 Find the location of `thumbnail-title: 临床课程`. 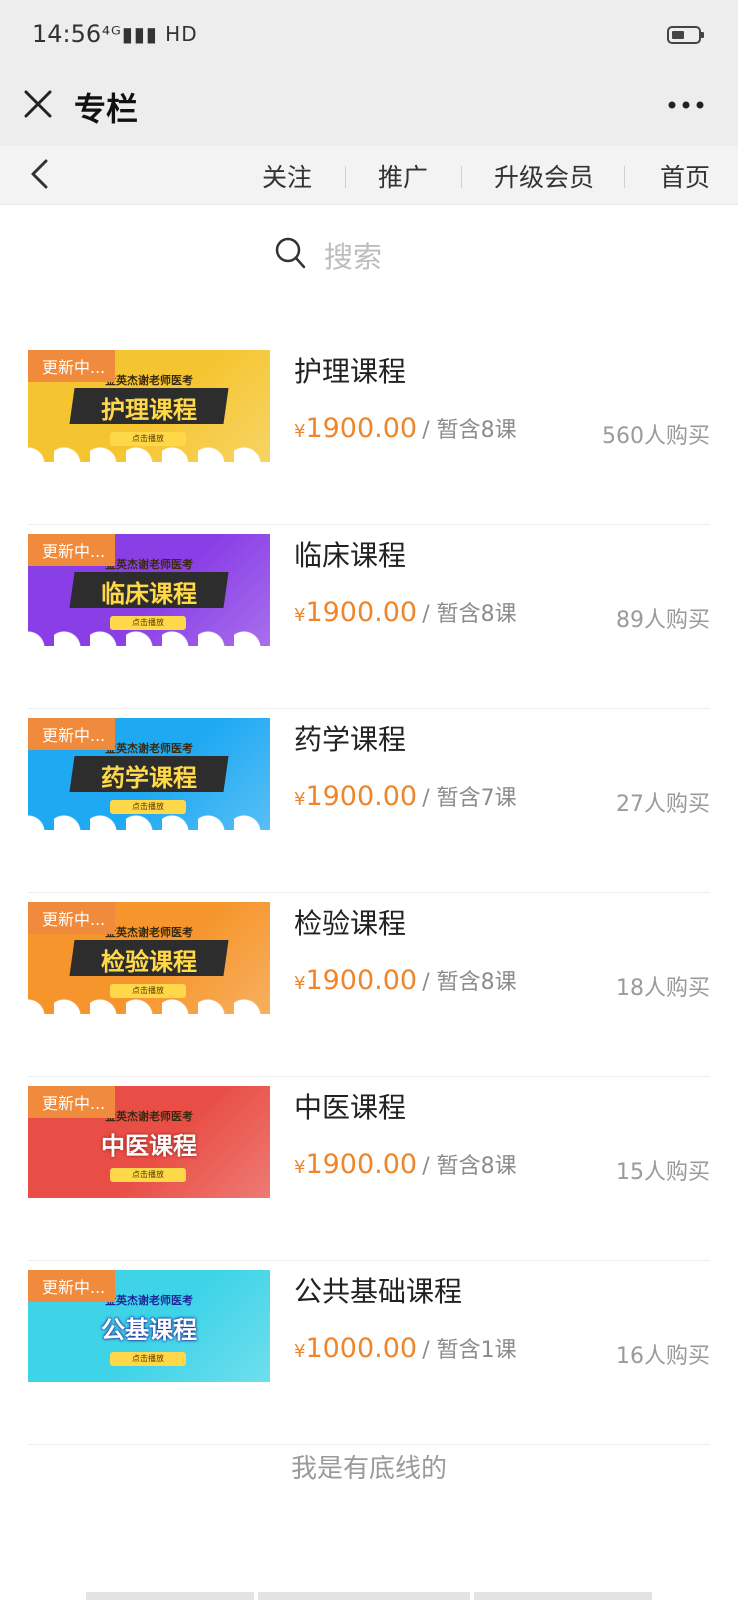

thumbnail-title: 临床课程 is located at coordinates (149, 593).